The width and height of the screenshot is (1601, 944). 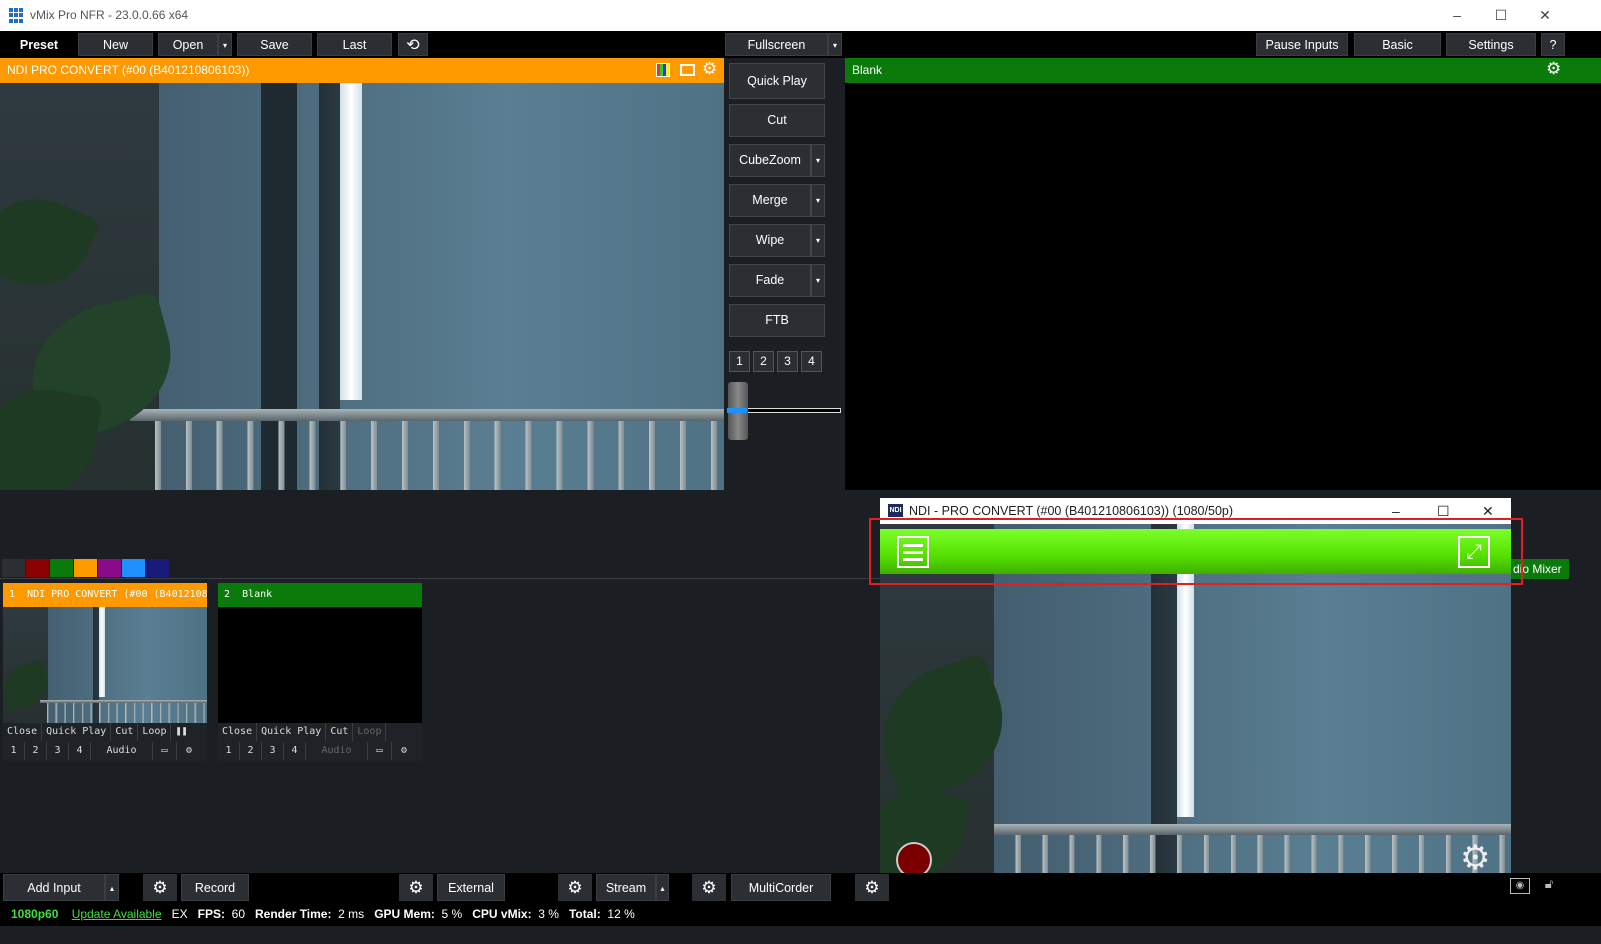 What do you see at coordinates (1545, 15) in the screenshot?
I see `close-button: ✕` at bounding box center [1545, 15].